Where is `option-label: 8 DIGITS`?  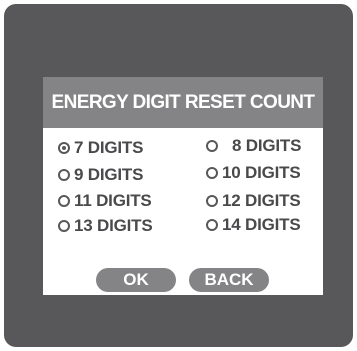 option-label: 8 DIGITS is located at coordinates (267, 145).